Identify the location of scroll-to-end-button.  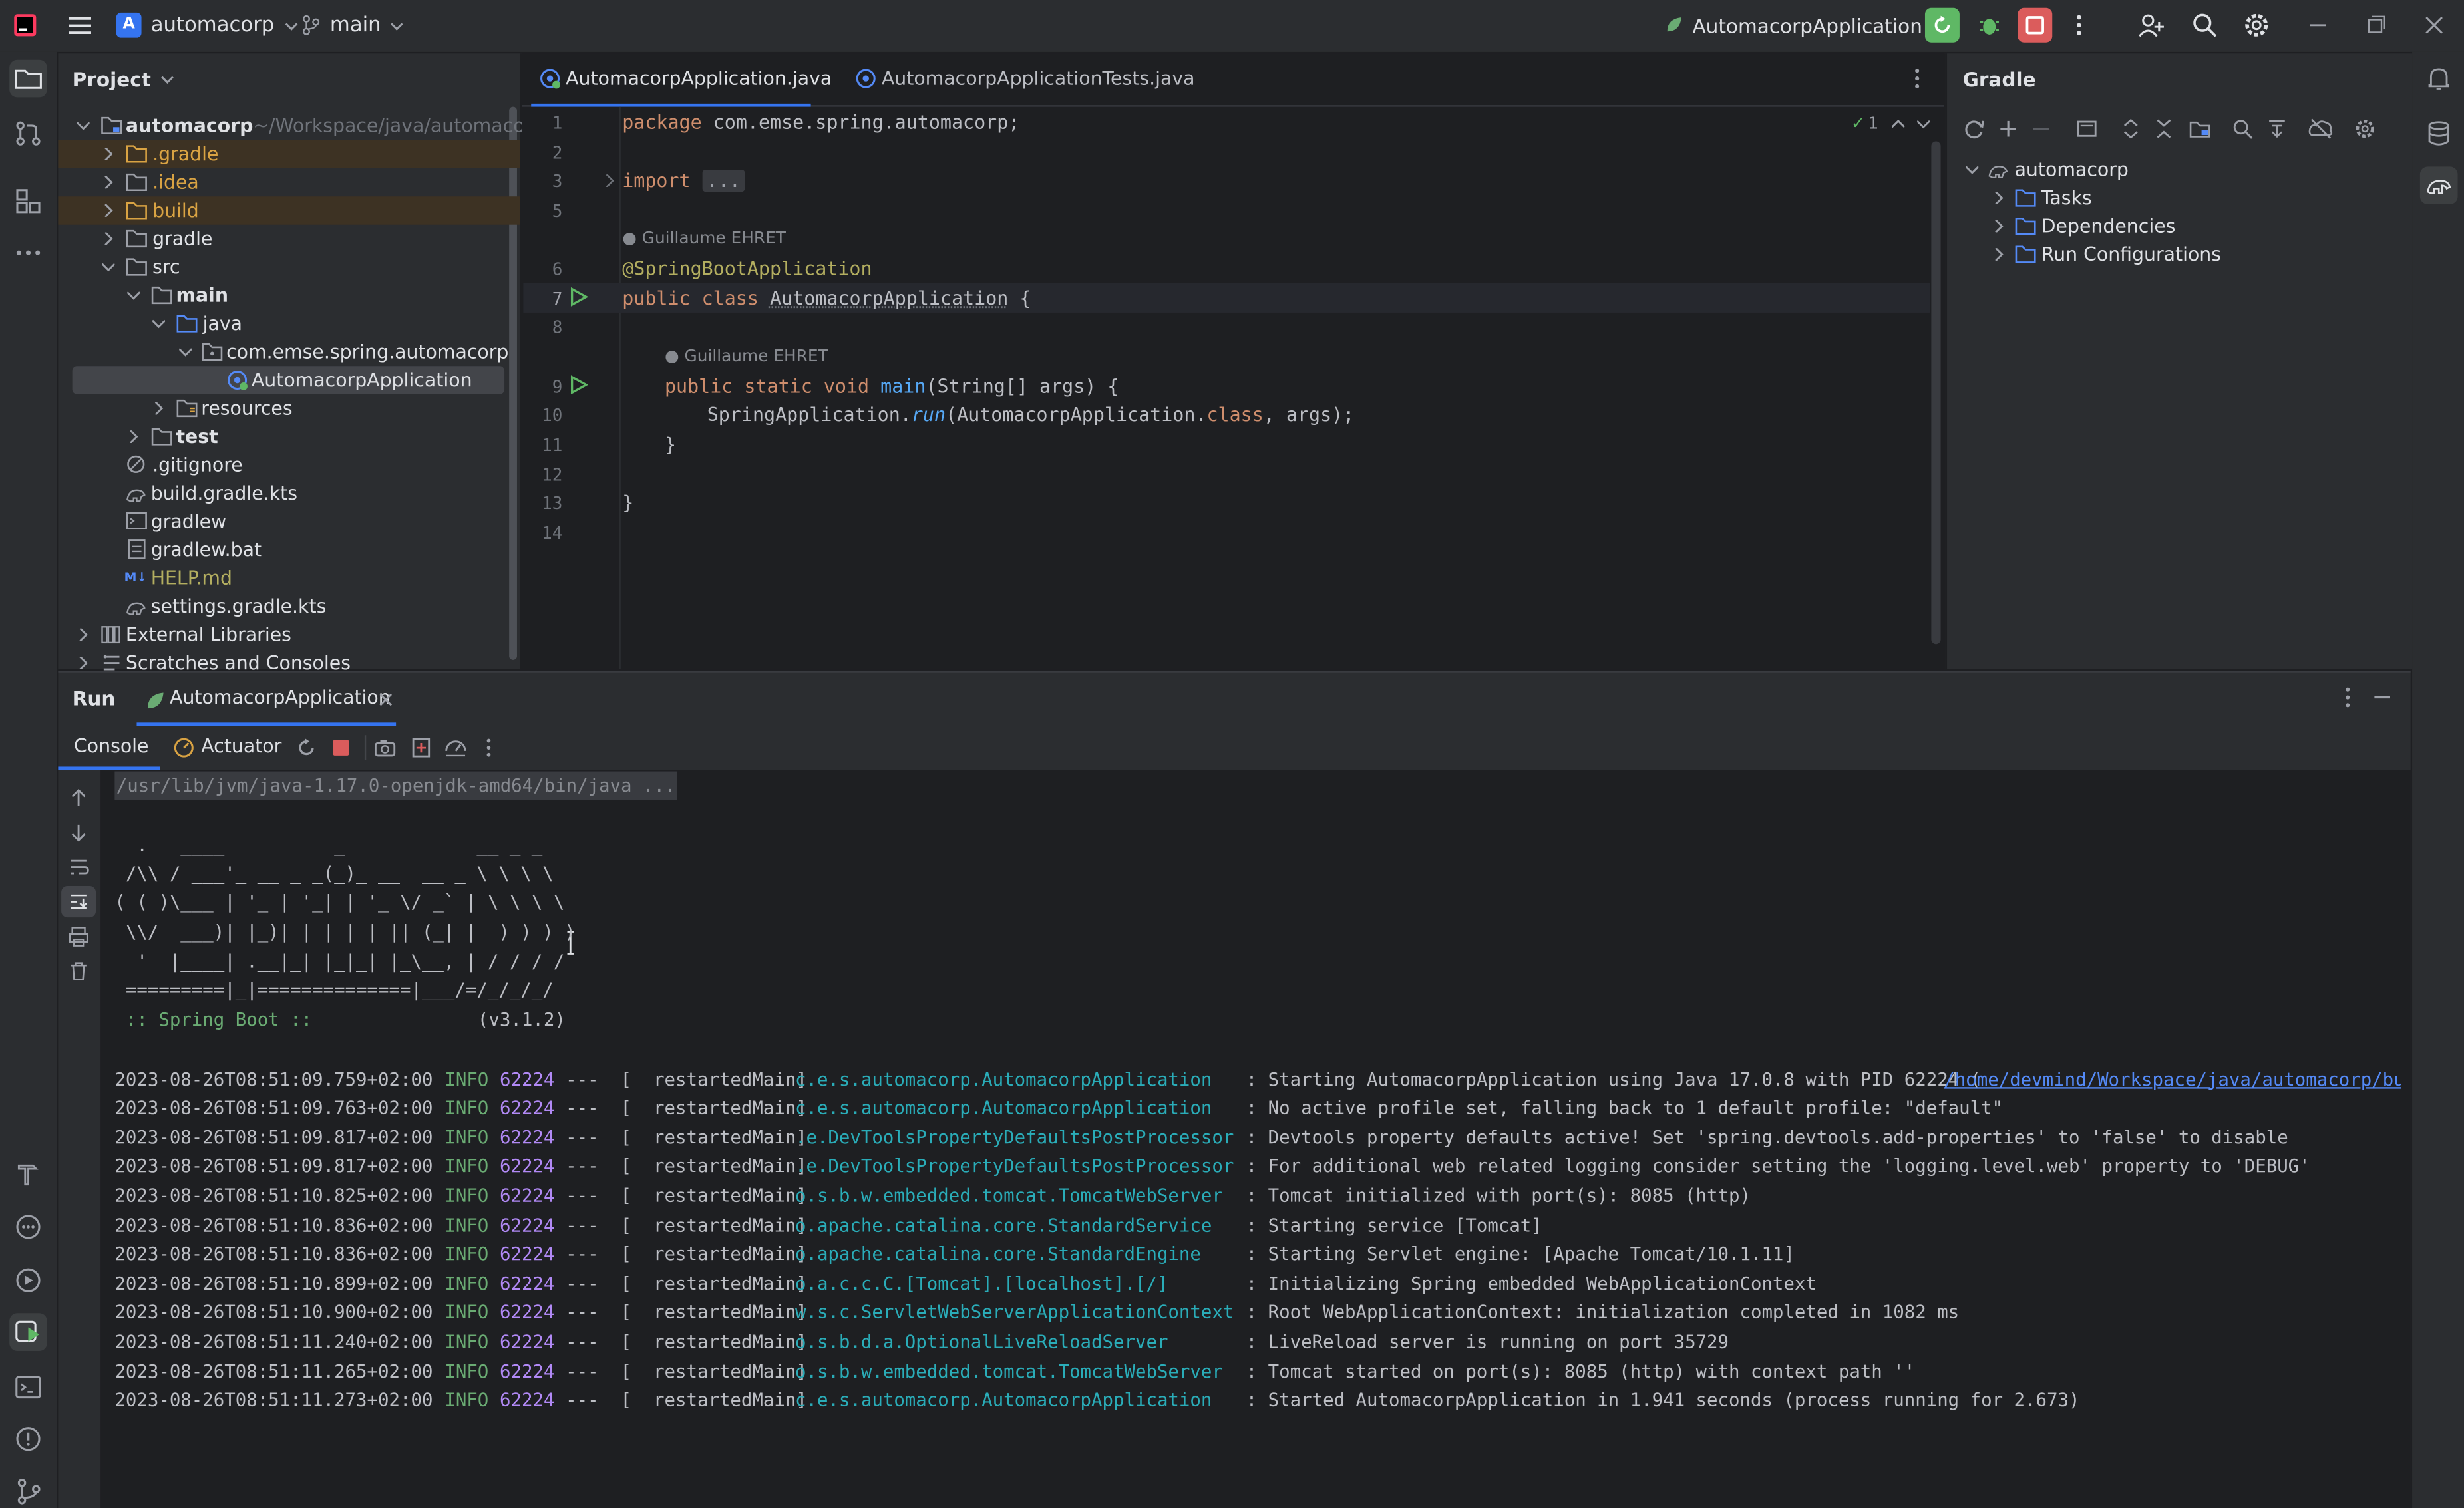
(79, 901).